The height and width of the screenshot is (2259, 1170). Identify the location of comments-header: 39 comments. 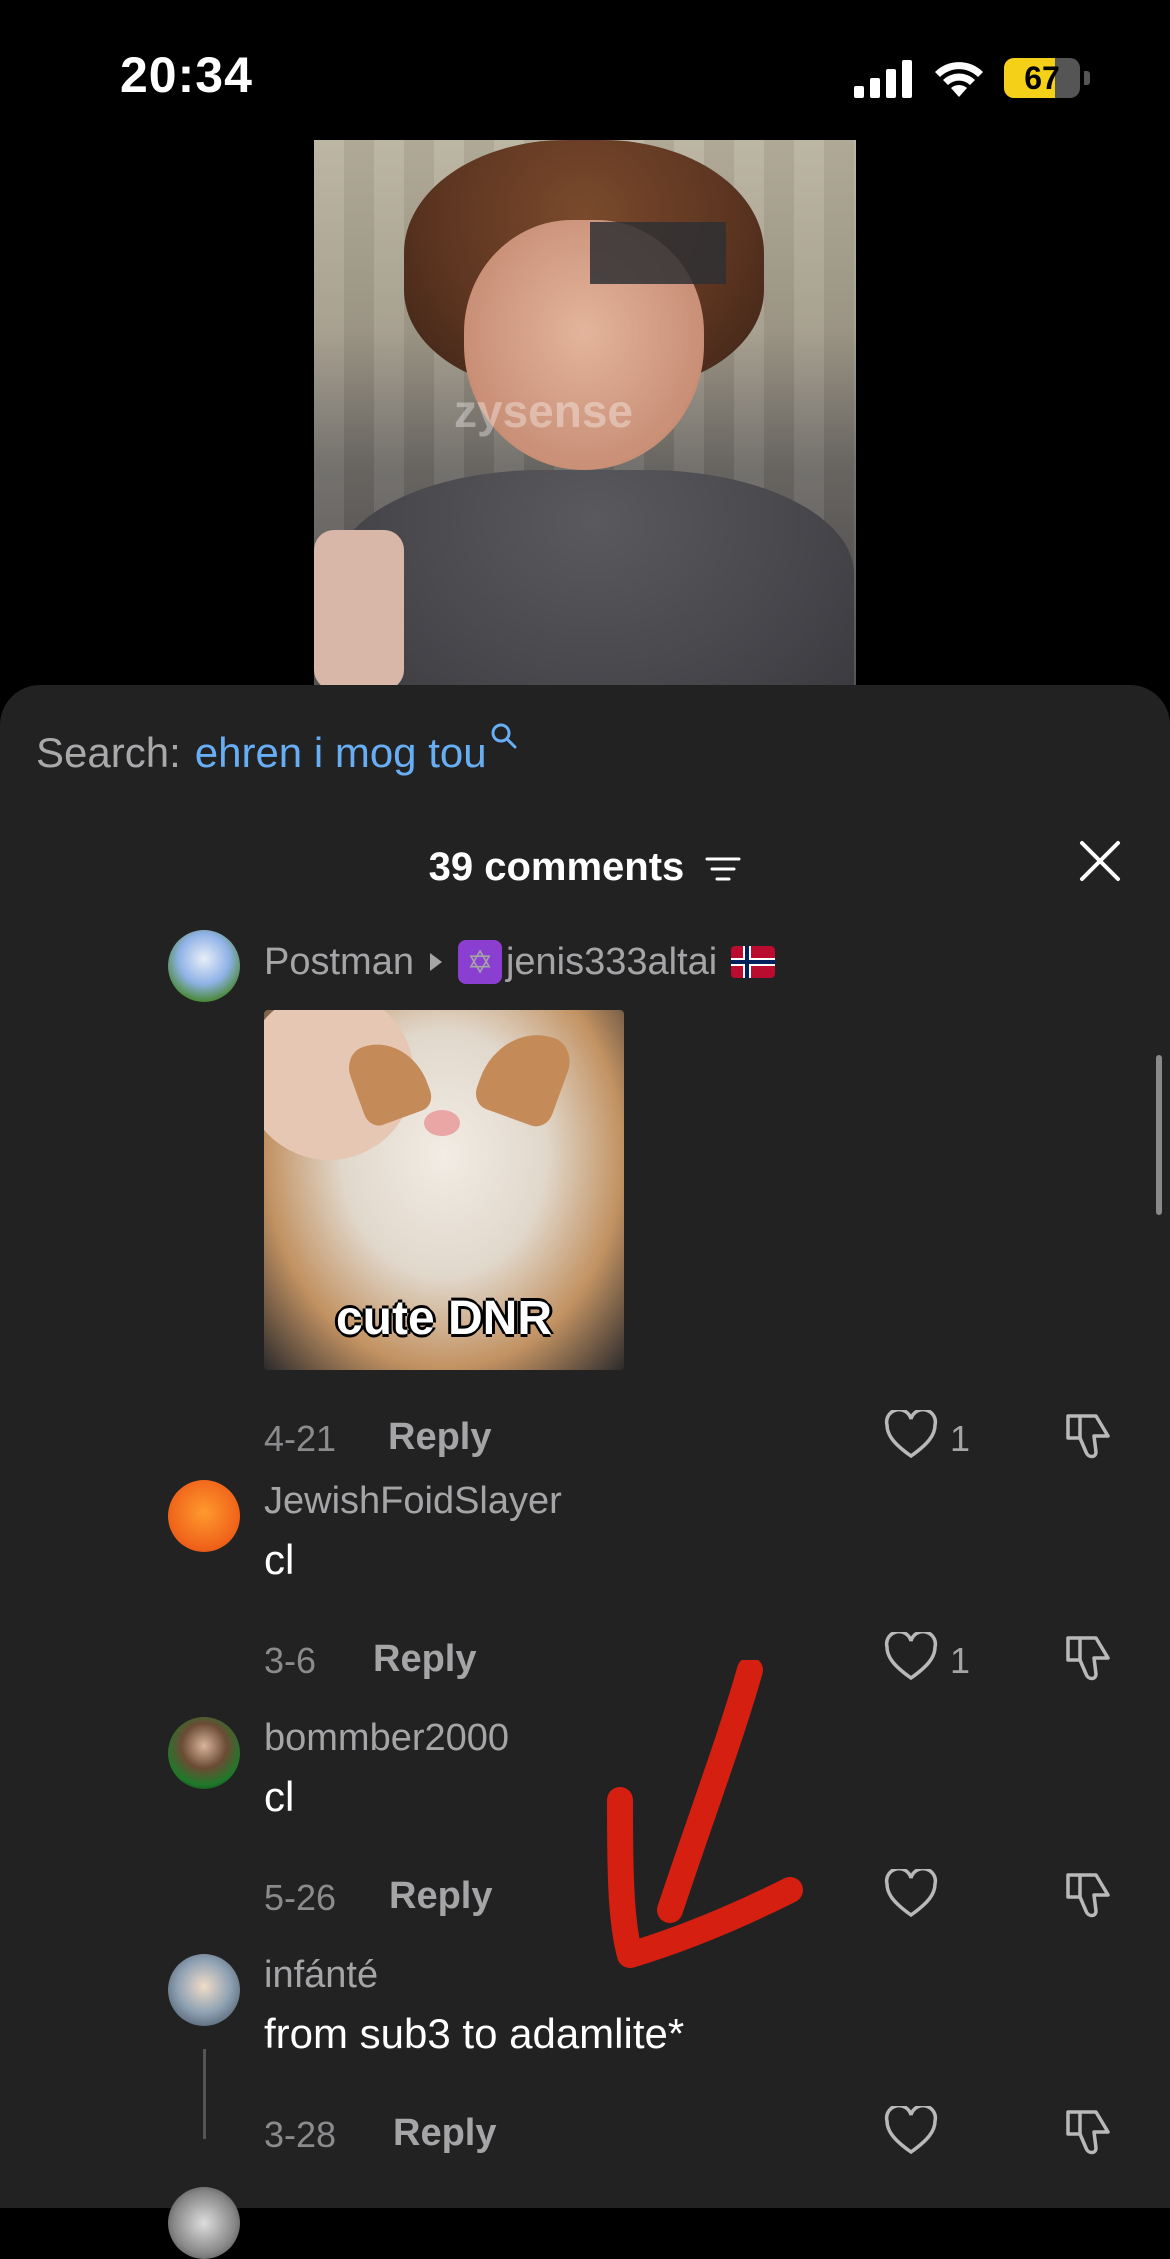
(585, 867).